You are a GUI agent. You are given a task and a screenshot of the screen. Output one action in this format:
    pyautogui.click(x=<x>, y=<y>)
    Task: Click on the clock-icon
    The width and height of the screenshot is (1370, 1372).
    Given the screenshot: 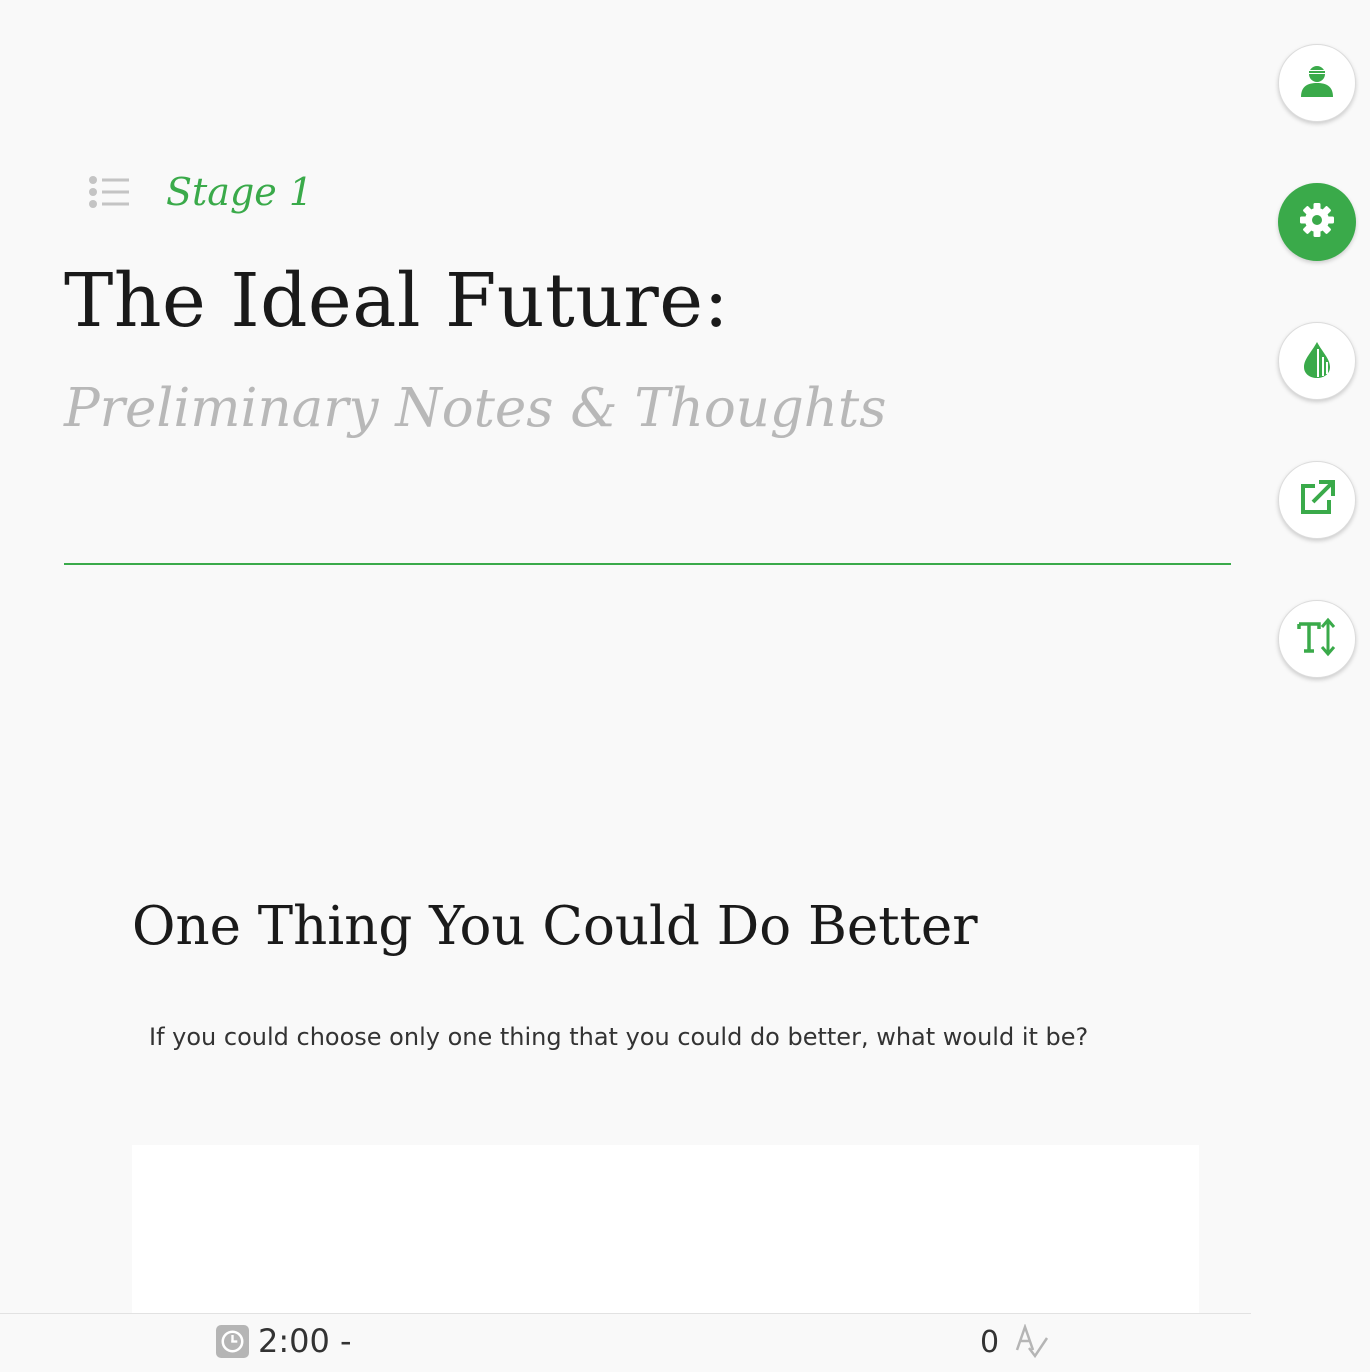 What is the action you would take?
    pyautogui.click(x=232, y=1341)
    